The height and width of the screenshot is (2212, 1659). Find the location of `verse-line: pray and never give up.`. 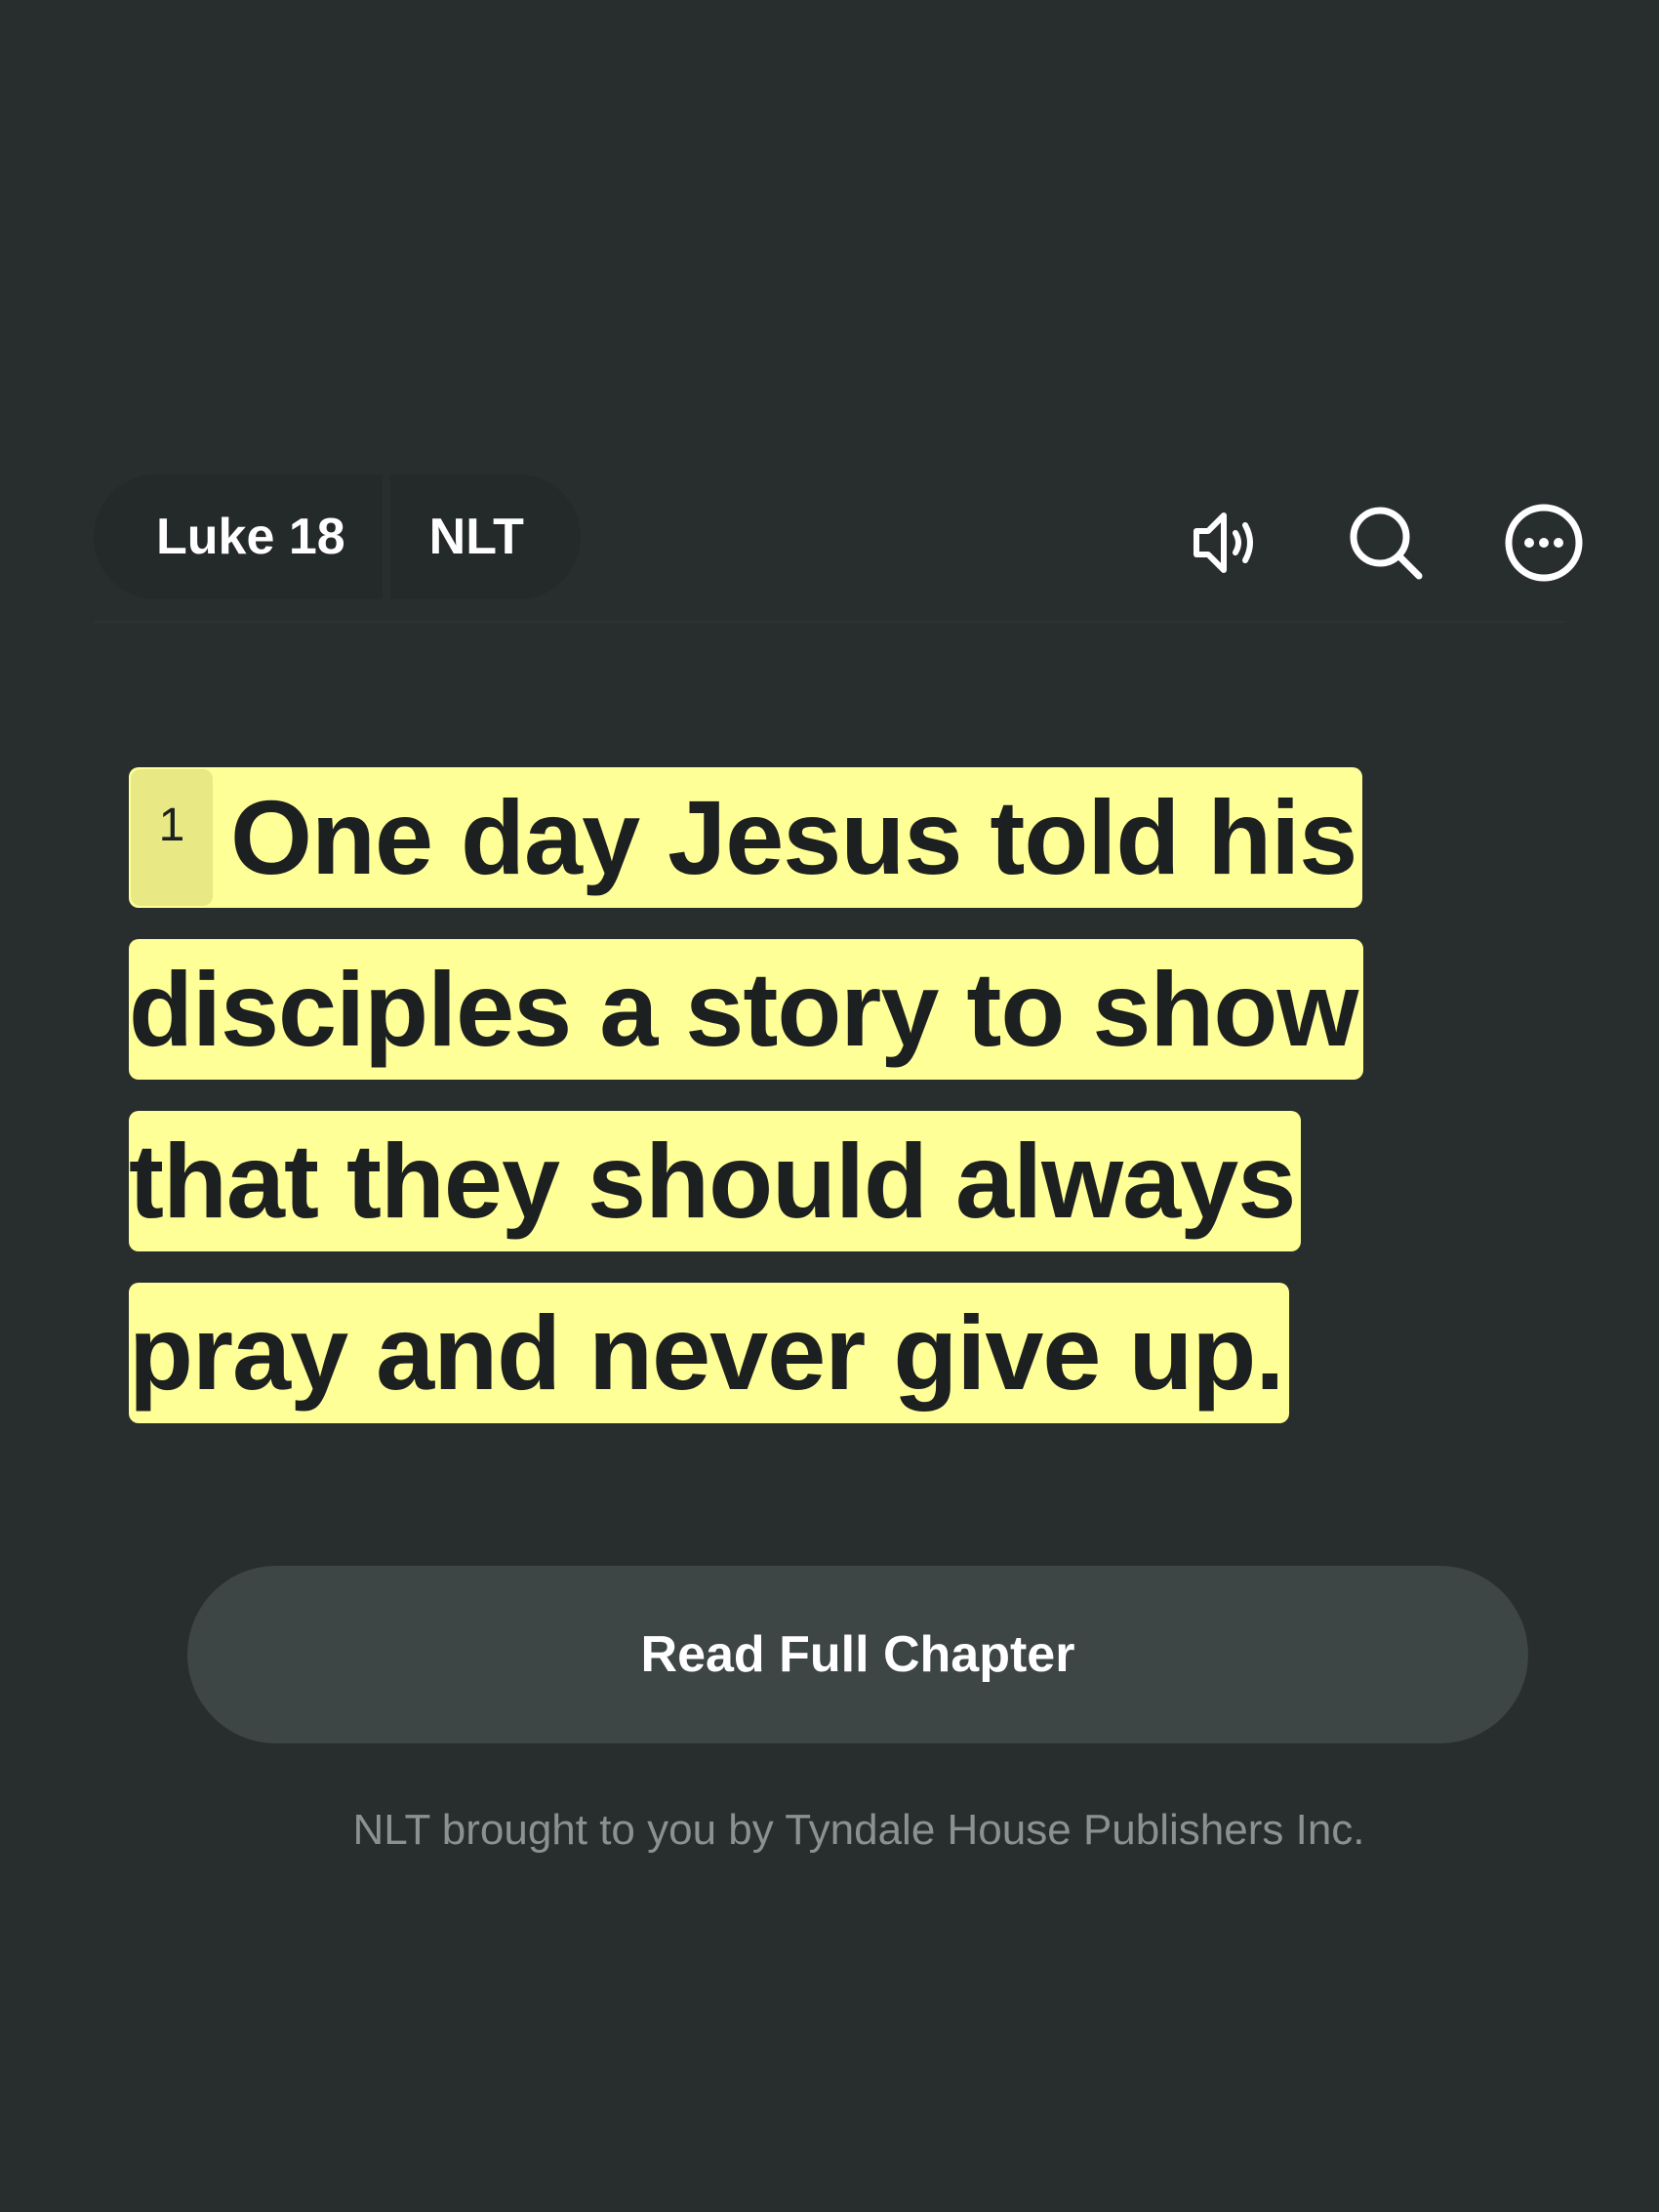

verse-line: pray and never give up. is located at coordinates (802, 1368).